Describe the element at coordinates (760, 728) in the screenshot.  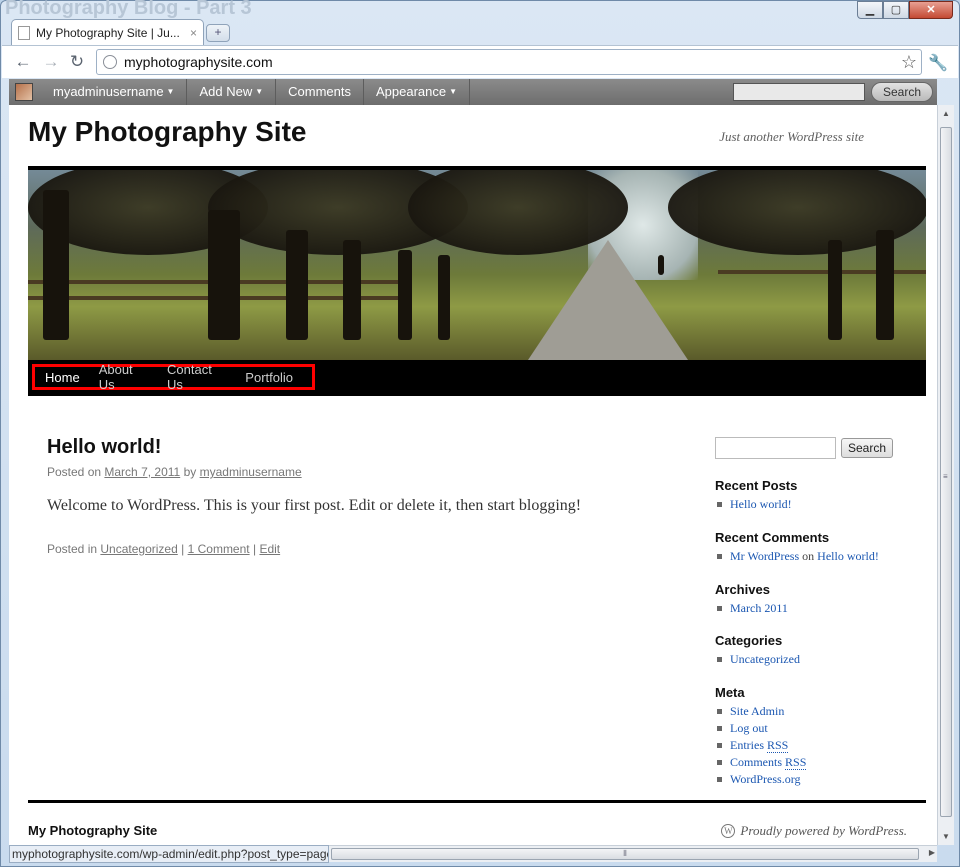
I see `meta-log-out-link: Log out` at that location.